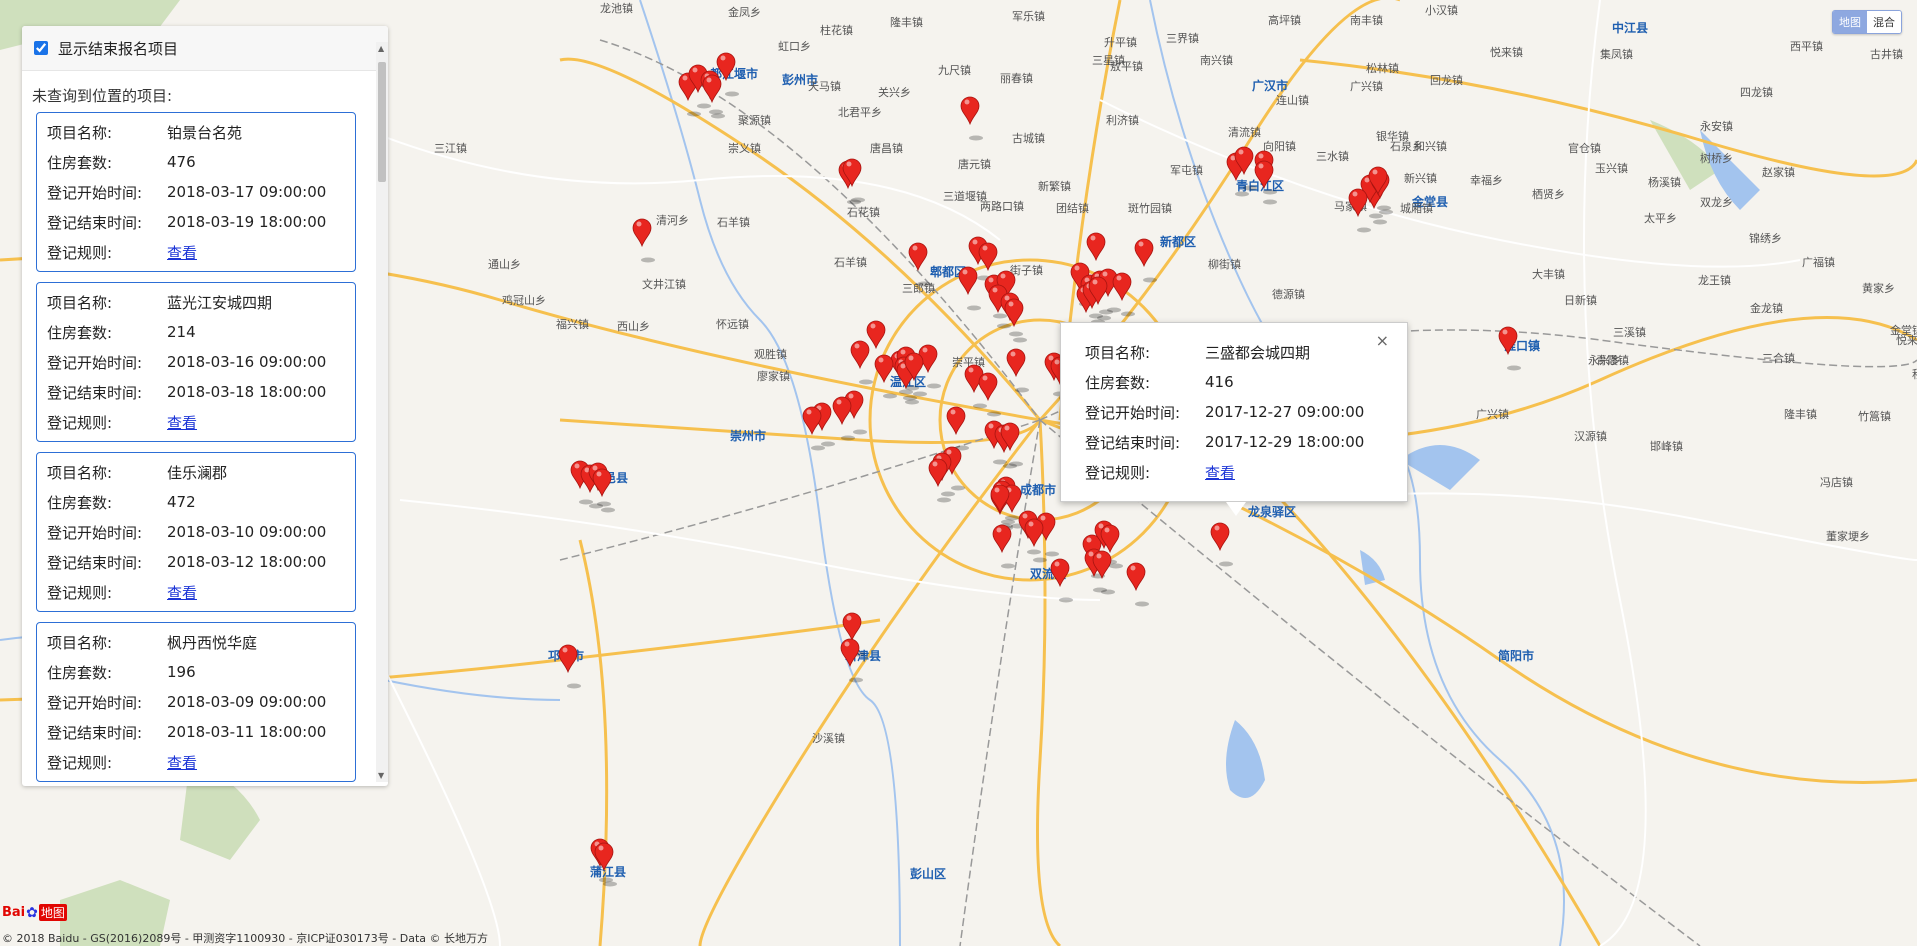 The image size is (1917, 946). I want to click on place-label: 怀远镇, so click(732, 324).